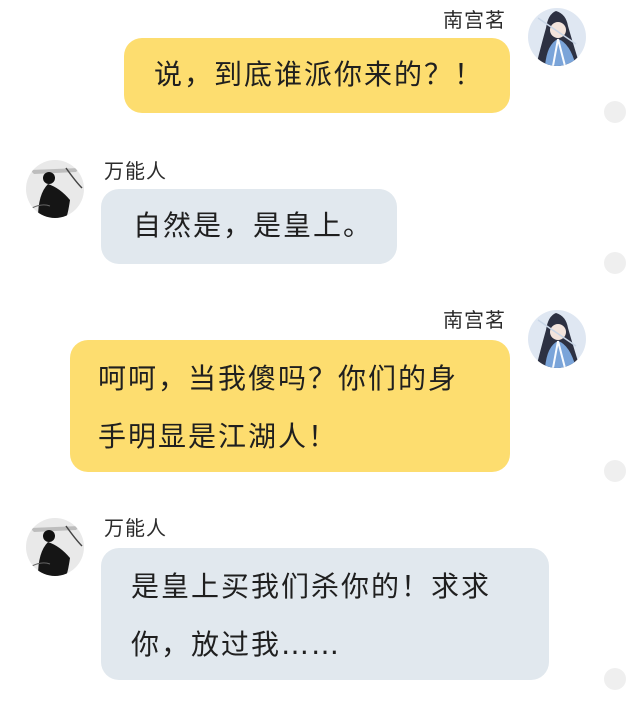 This screenshot has width=640, height=704. Describe the element at coordinates (218, 436) in the screenshot. I see `message-line: 手明显是江湖人！` at that location.